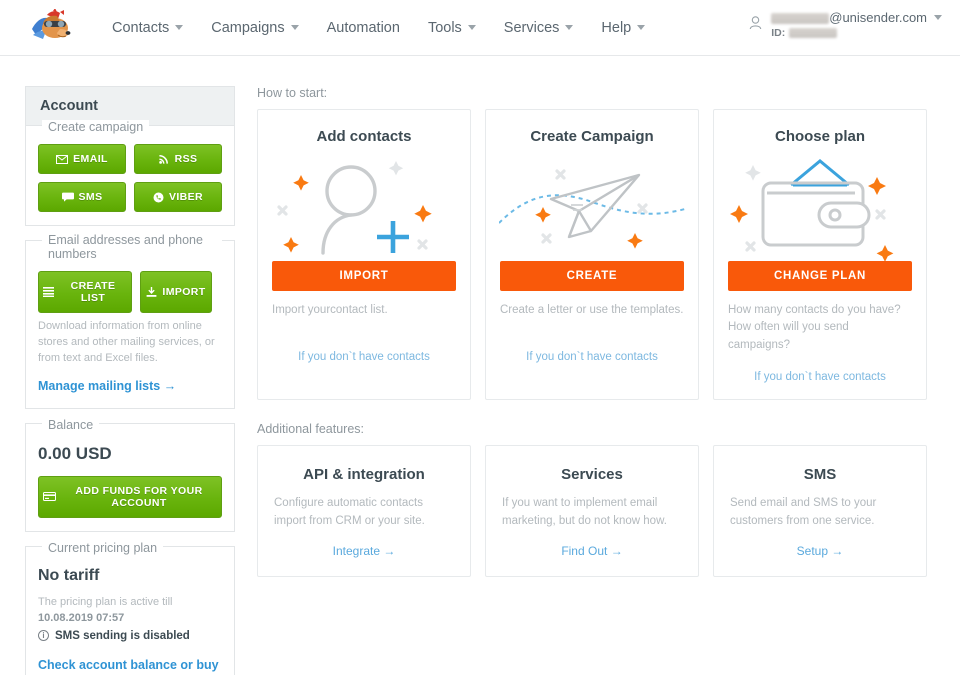 Image resolution: width=960 pixels, height=675 pixels. I want to click on sms-disabled-warning: i SMS sending is disabled, so click(130, 636).